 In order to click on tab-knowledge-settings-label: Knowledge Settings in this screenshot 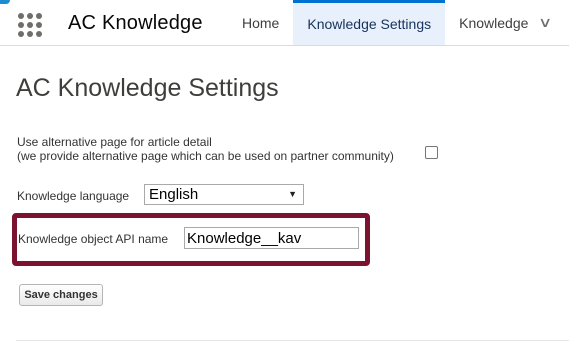, I will do `click(369, 24)`.